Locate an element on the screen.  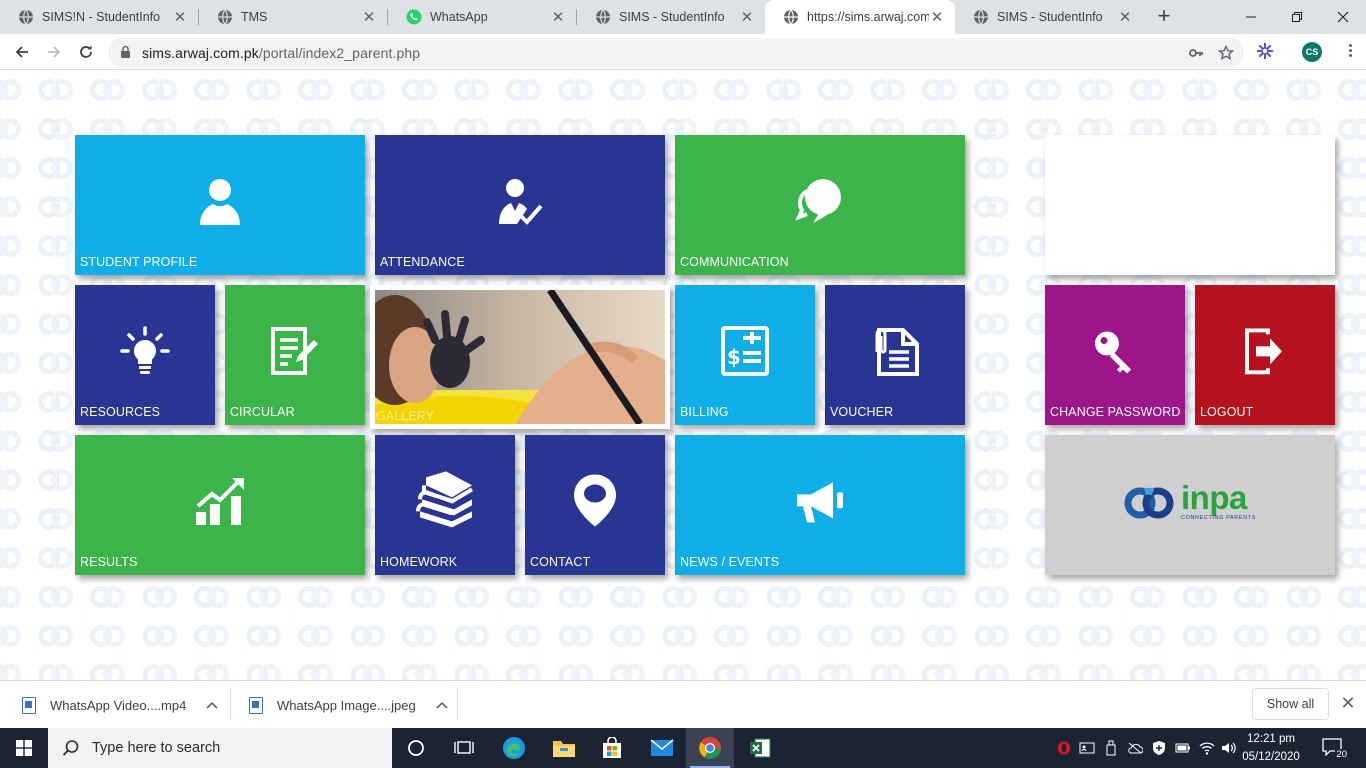
billing-tile: $ BILLING is located at coordinates (745, 355).